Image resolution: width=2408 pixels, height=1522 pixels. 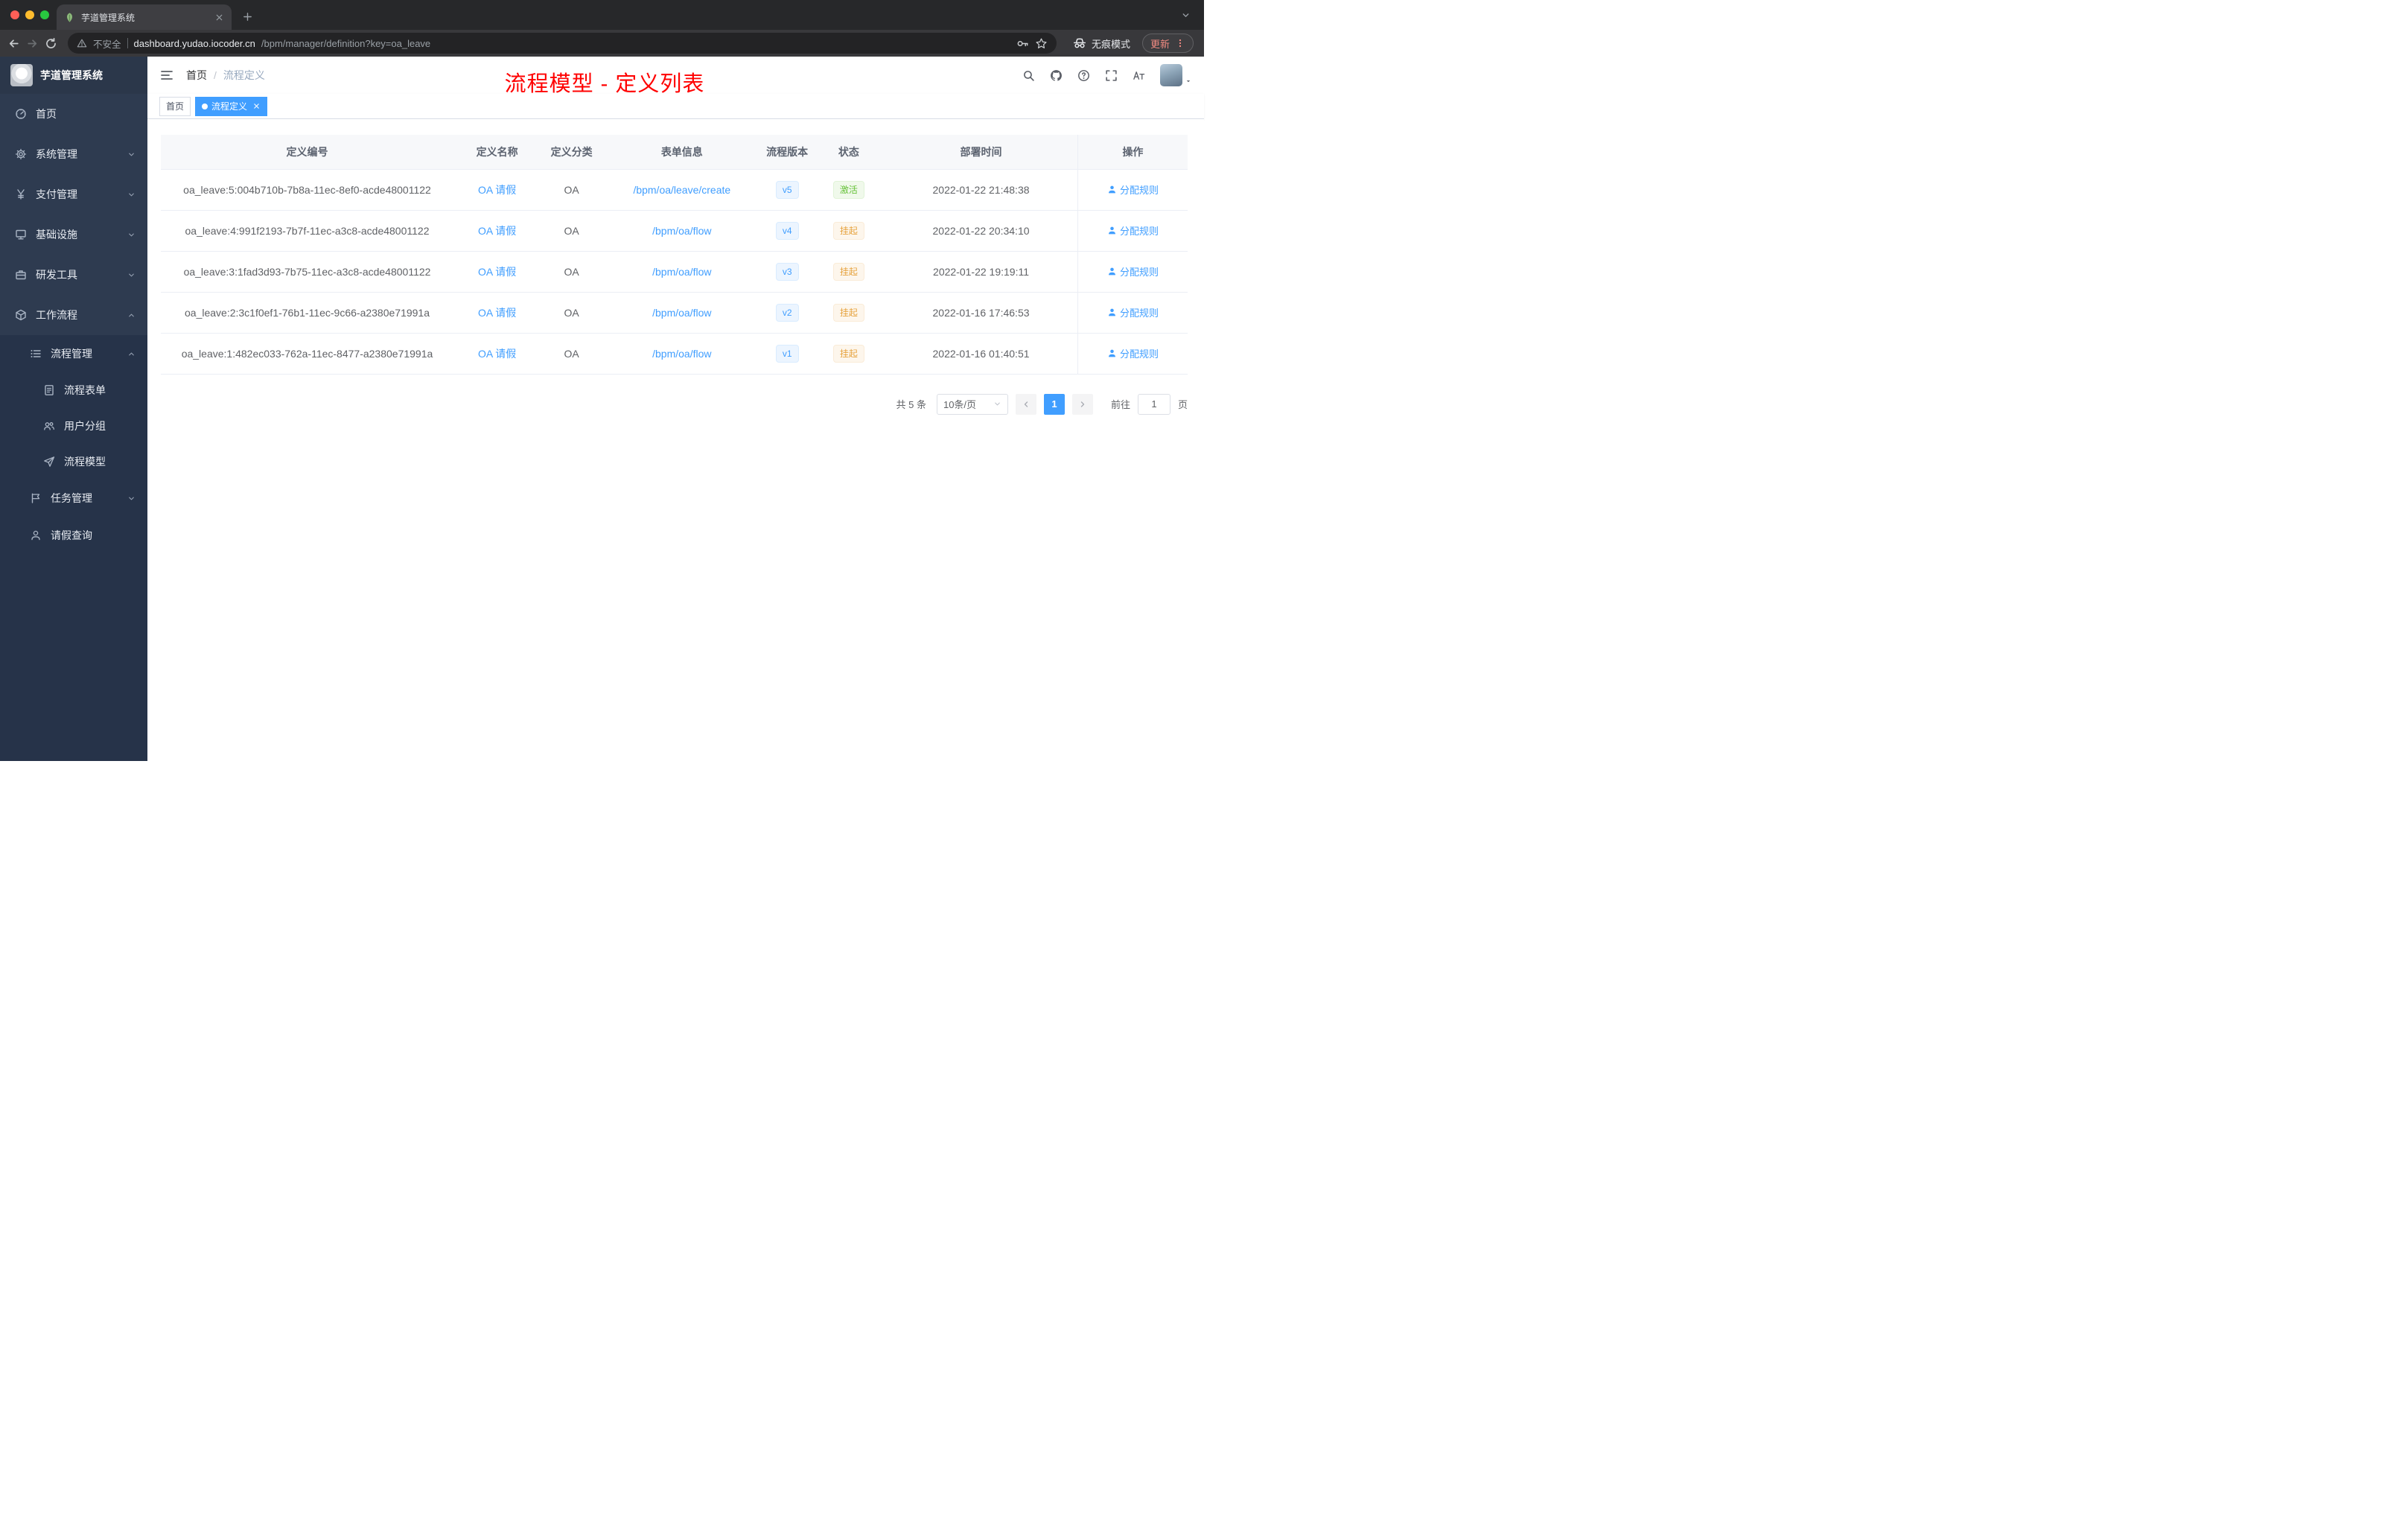 What do you see at coordinates (32, 43) in the screenshot?
I see `forward-button` at bounding box center [32, 43].